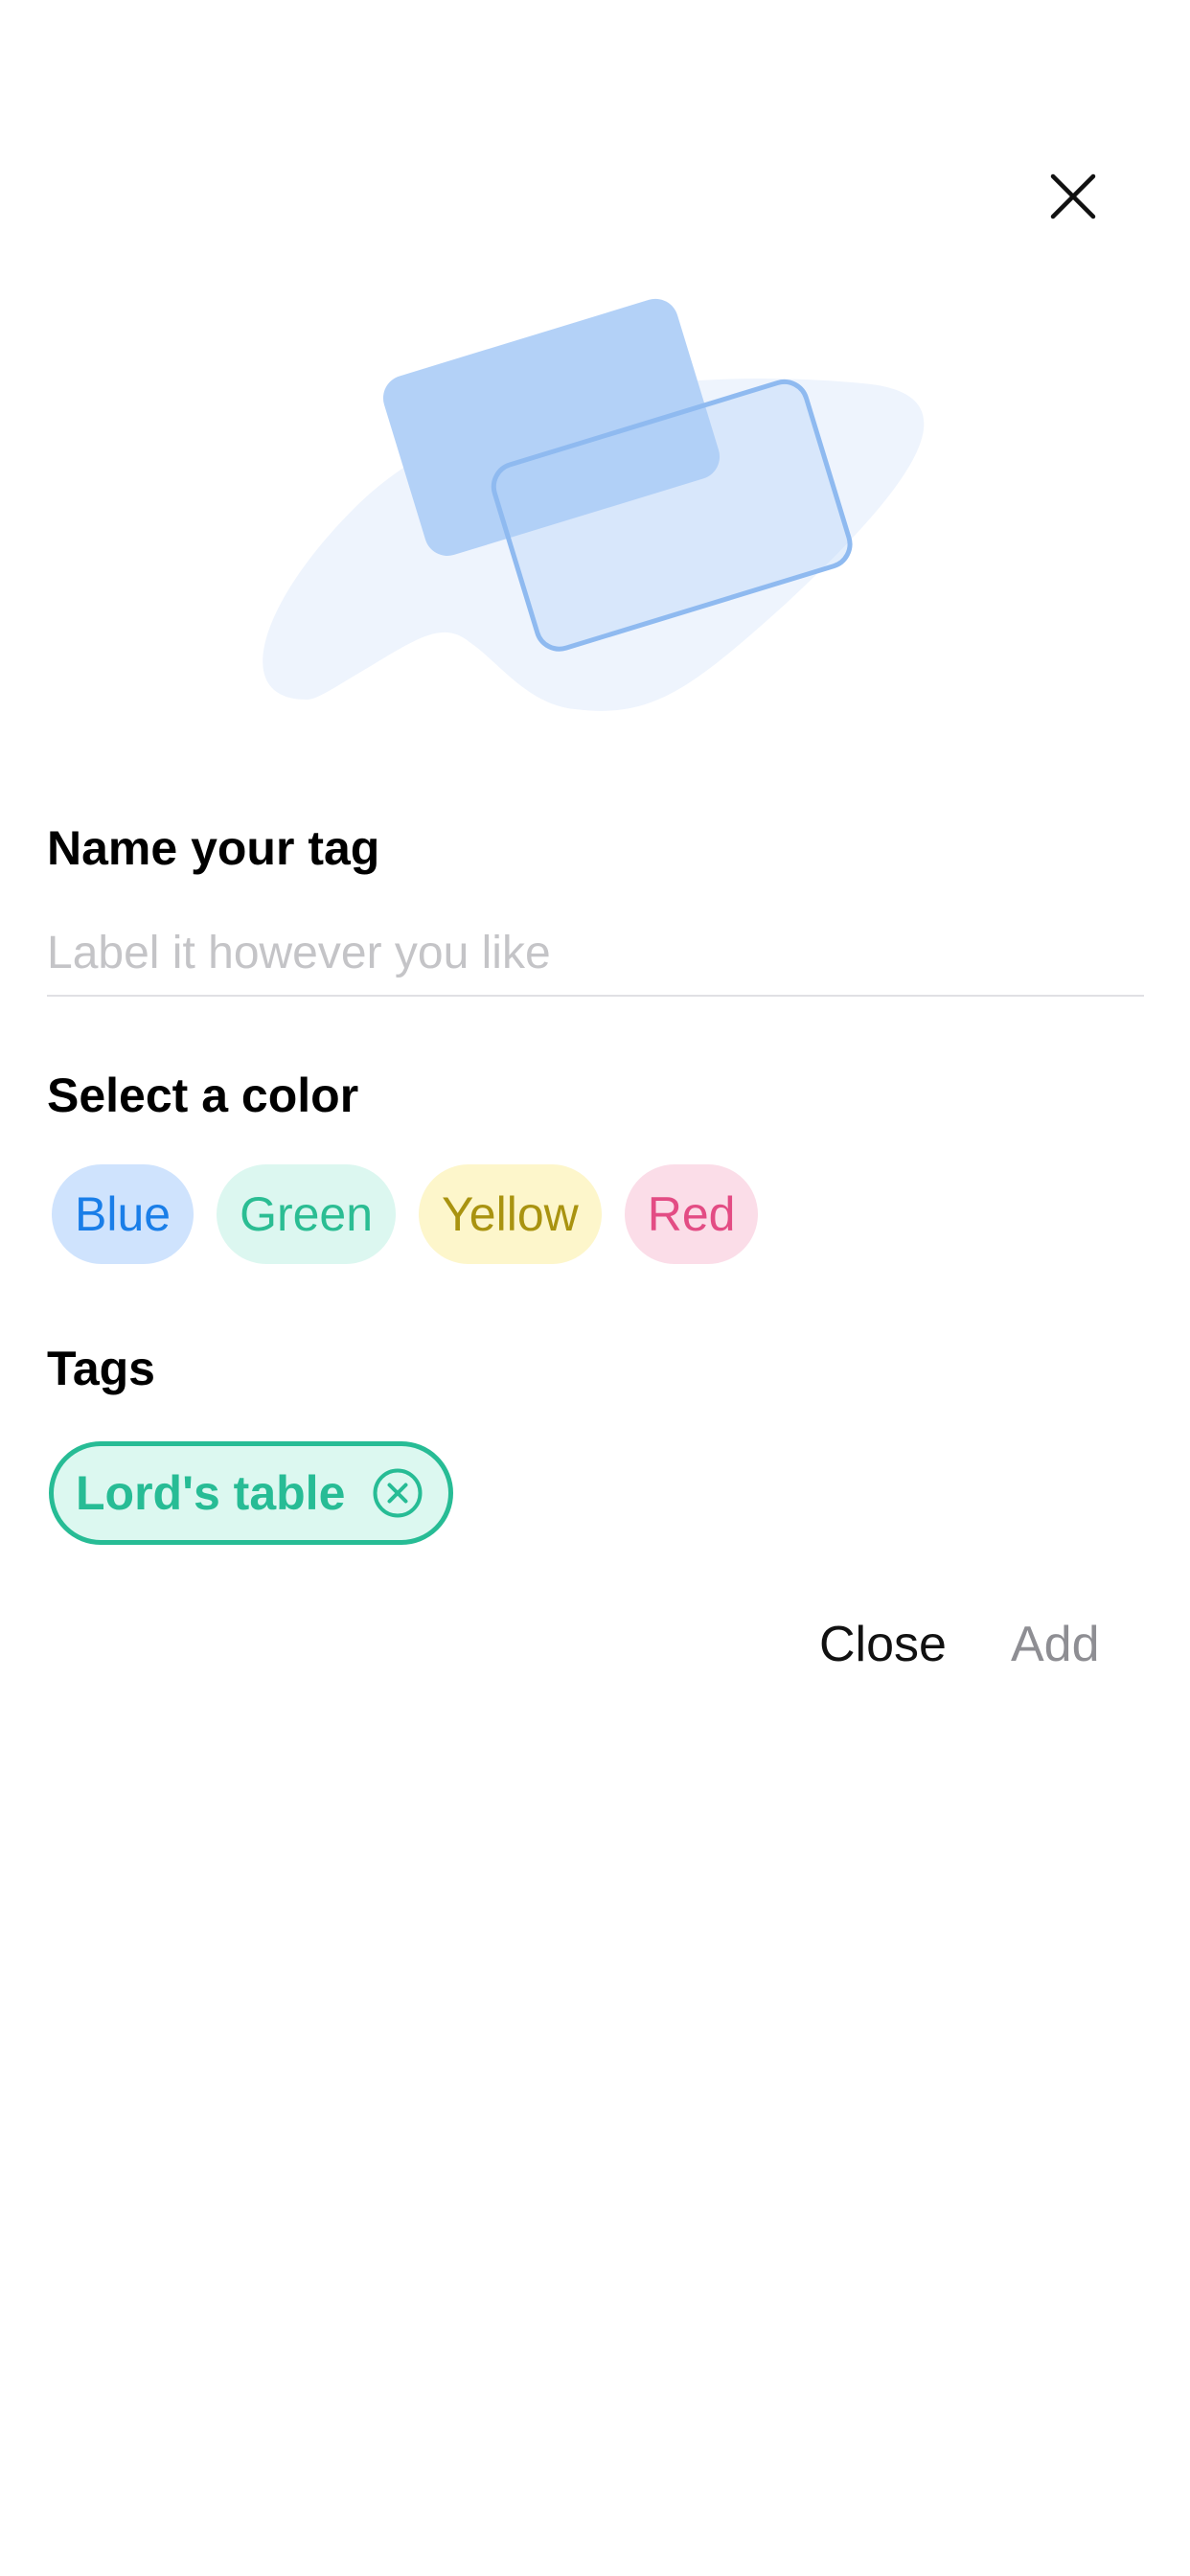 Image resolution: width=1190 pixels, height=2576 pixels. Describe the element at coordinates (883, 1644) in the screenshot. I see `close-button: Close` at that location.